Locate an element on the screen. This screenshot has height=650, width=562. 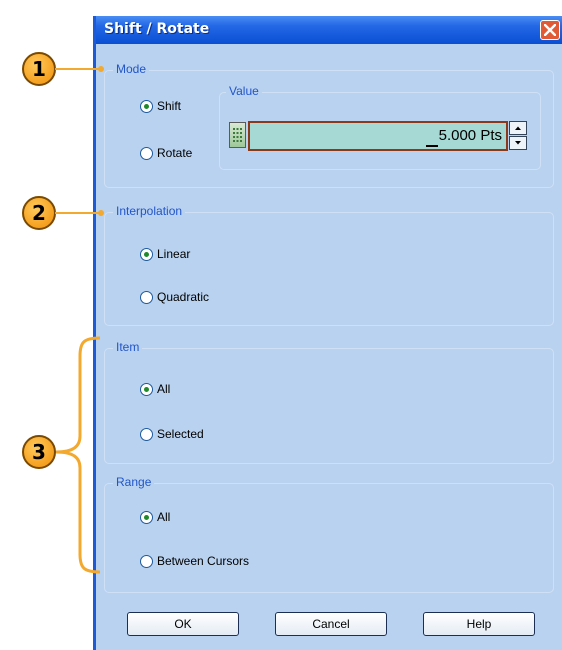
callout-badge-3: 3 is located at coordinates (39, 452).